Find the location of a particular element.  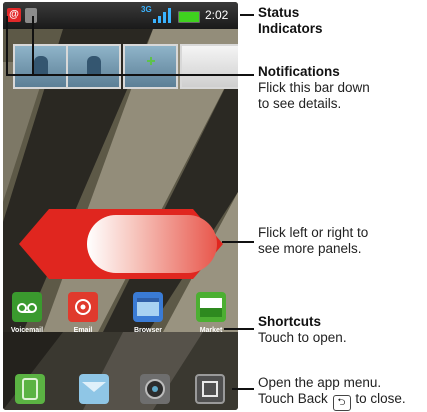

app-menu-icon is located at coordinates (210, 389).